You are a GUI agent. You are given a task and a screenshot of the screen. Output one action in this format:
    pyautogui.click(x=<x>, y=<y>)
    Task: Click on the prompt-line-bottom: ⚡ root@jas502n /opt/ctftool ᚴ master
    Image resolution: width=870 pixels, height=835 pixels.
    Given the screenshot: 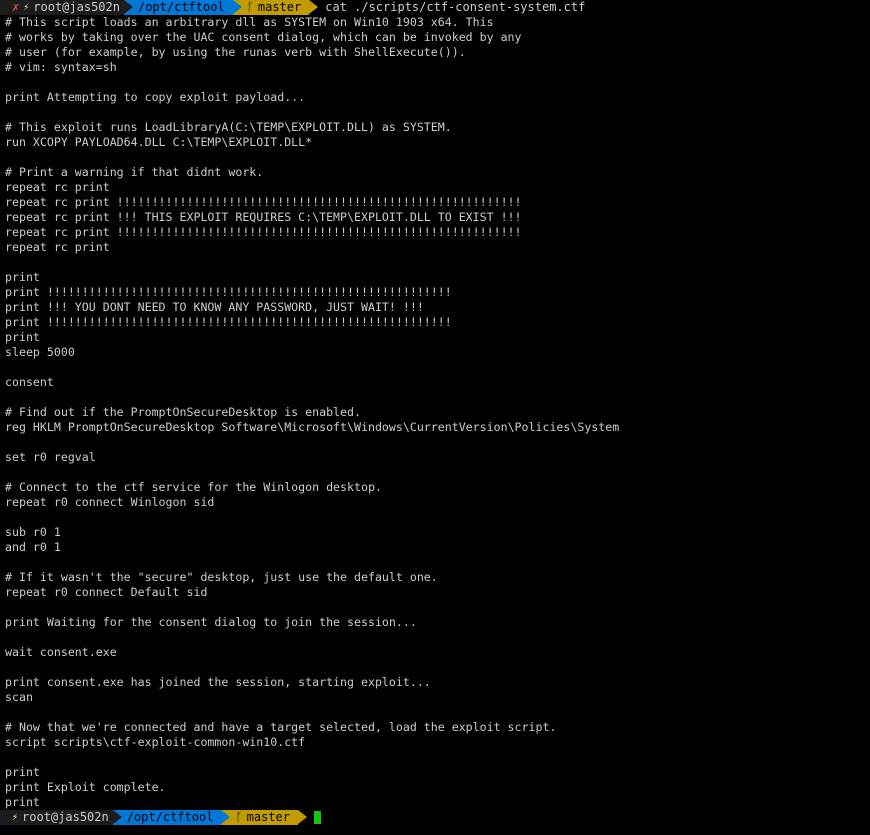 What is the action you would take?
    pyautogui.click(x=160, y=817)
    